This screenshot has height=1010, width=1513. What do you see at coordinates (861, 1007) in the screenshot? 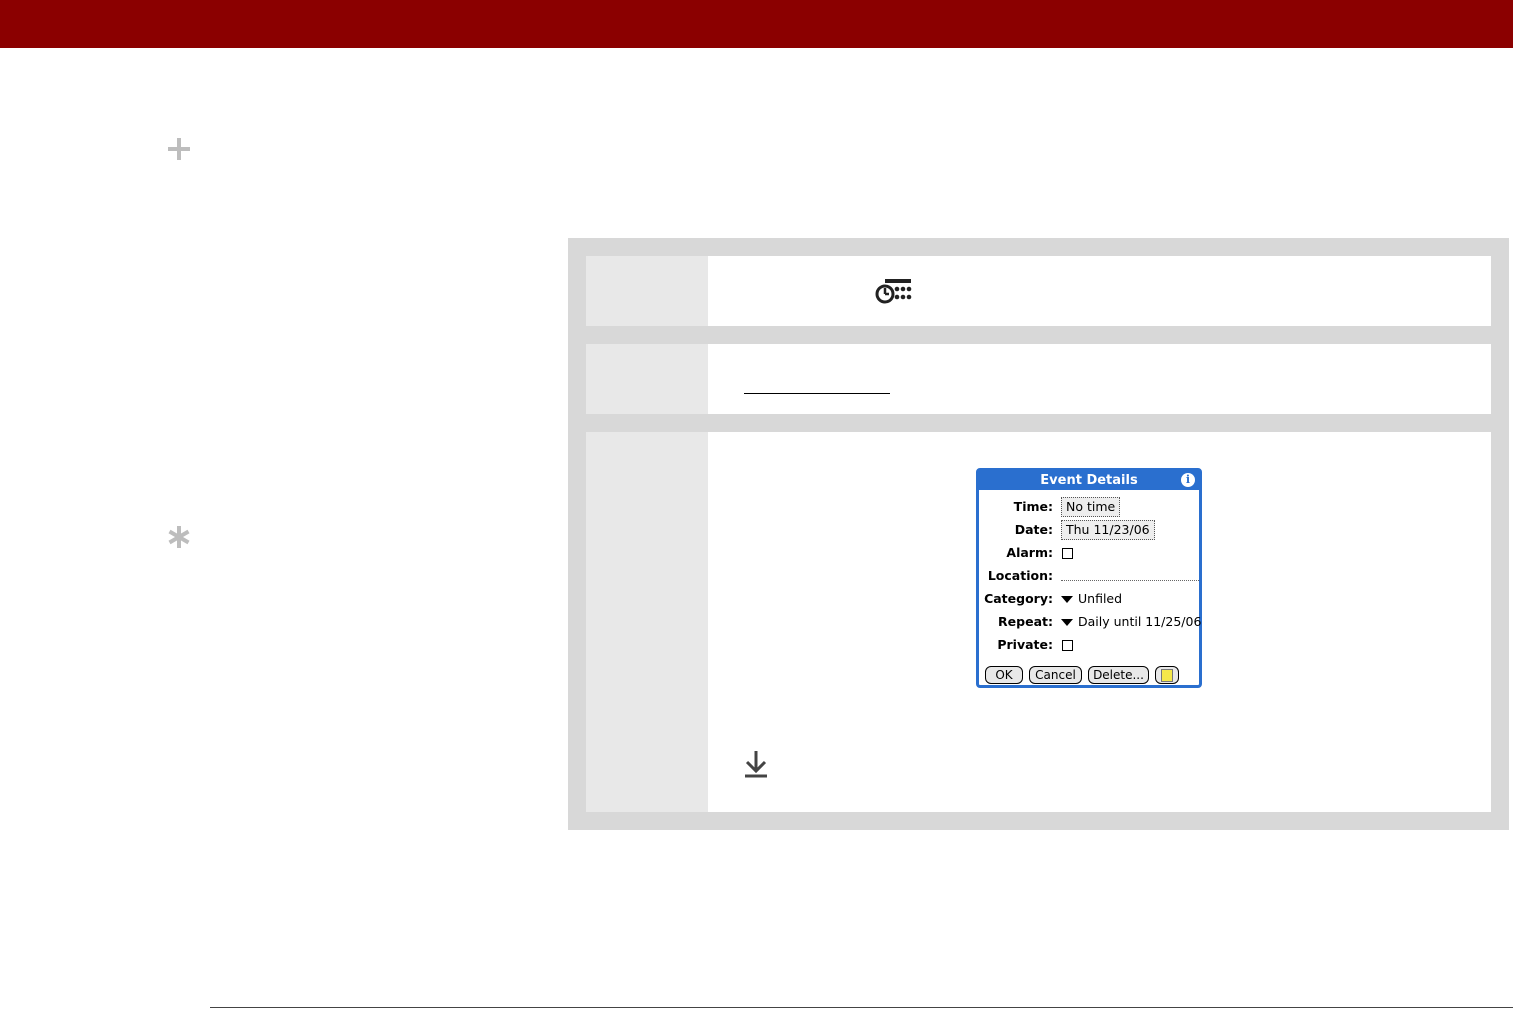
I see `footer-rule` at bounding box center [861, 1007].